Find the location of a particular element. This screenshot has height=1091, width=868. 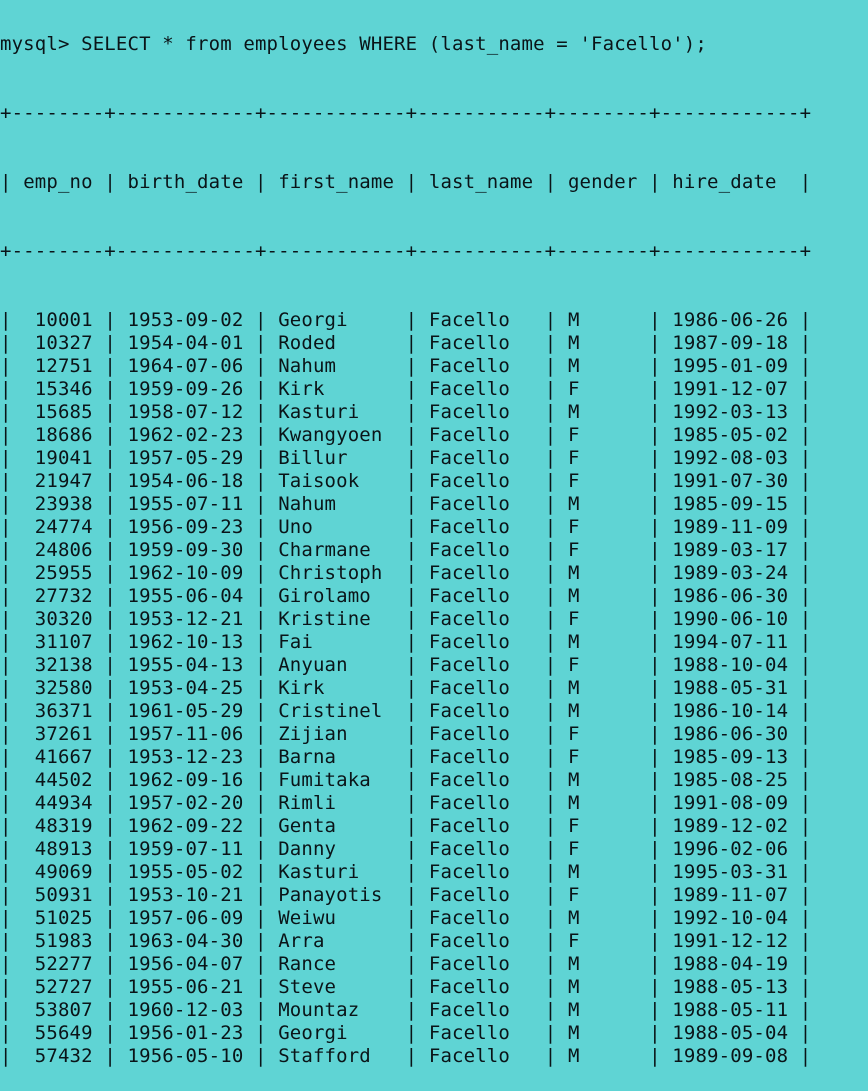

cell-hire-date: 1986-06-30 is located at coordinates (730, 596).